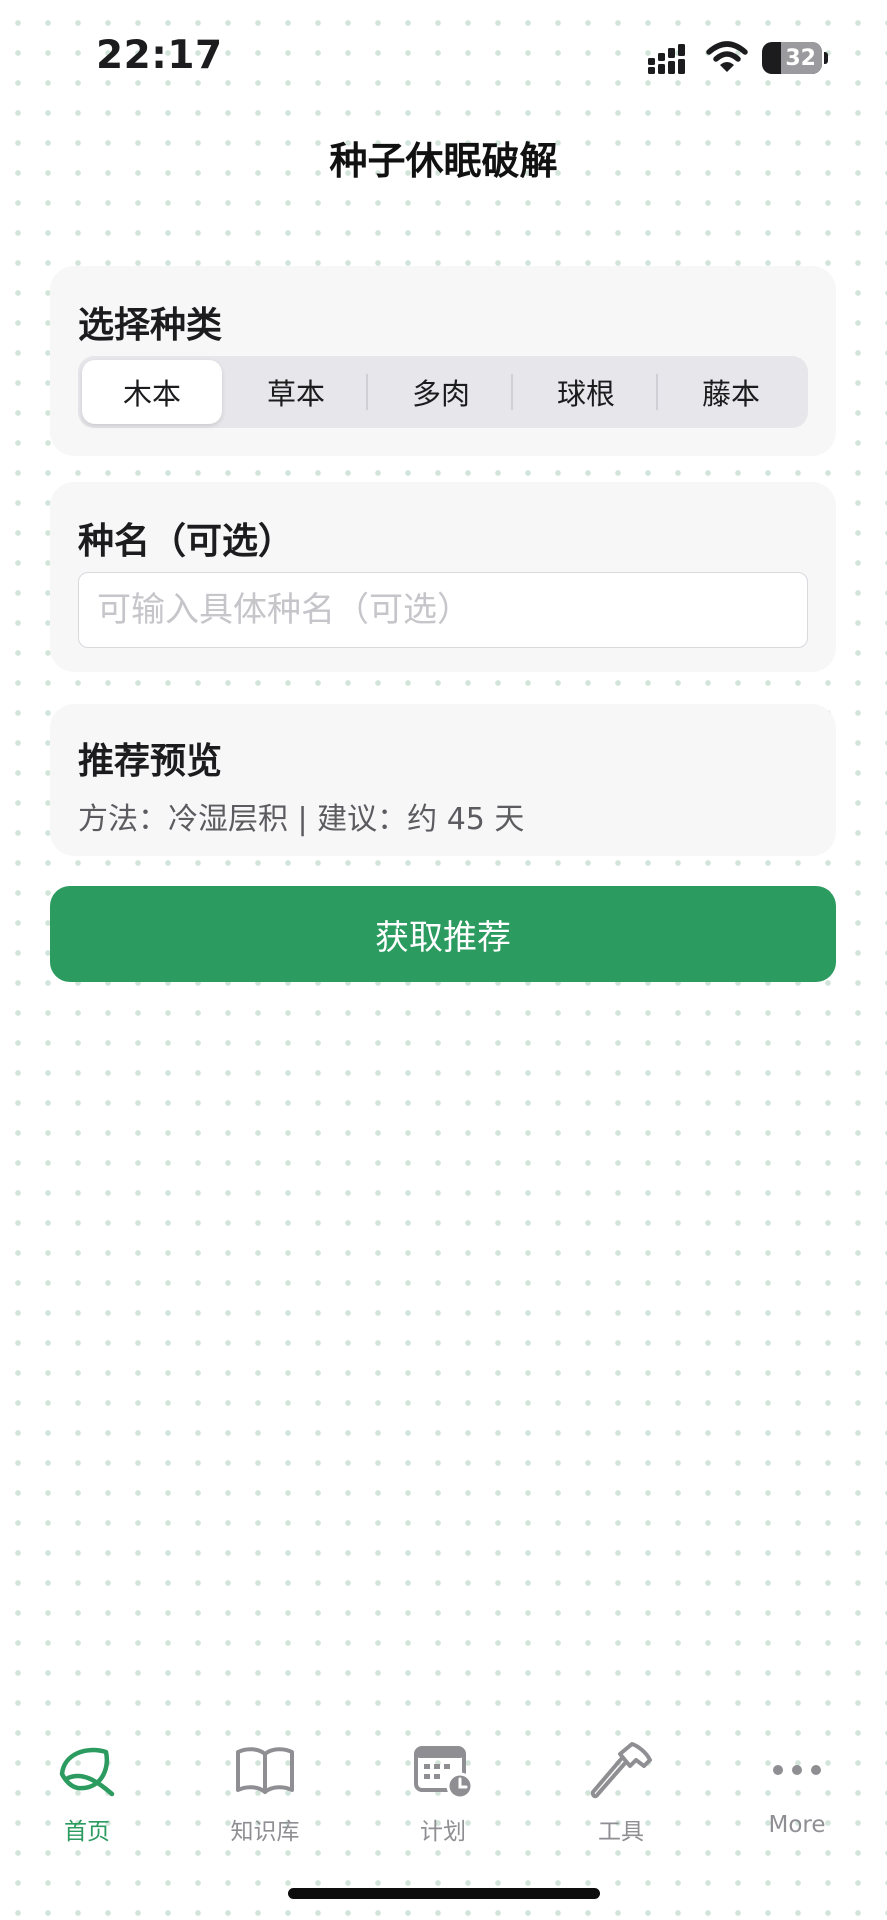  Describe the element at coordinates (444, 1893) in the screenshot. I see `home-indicator` at that location.